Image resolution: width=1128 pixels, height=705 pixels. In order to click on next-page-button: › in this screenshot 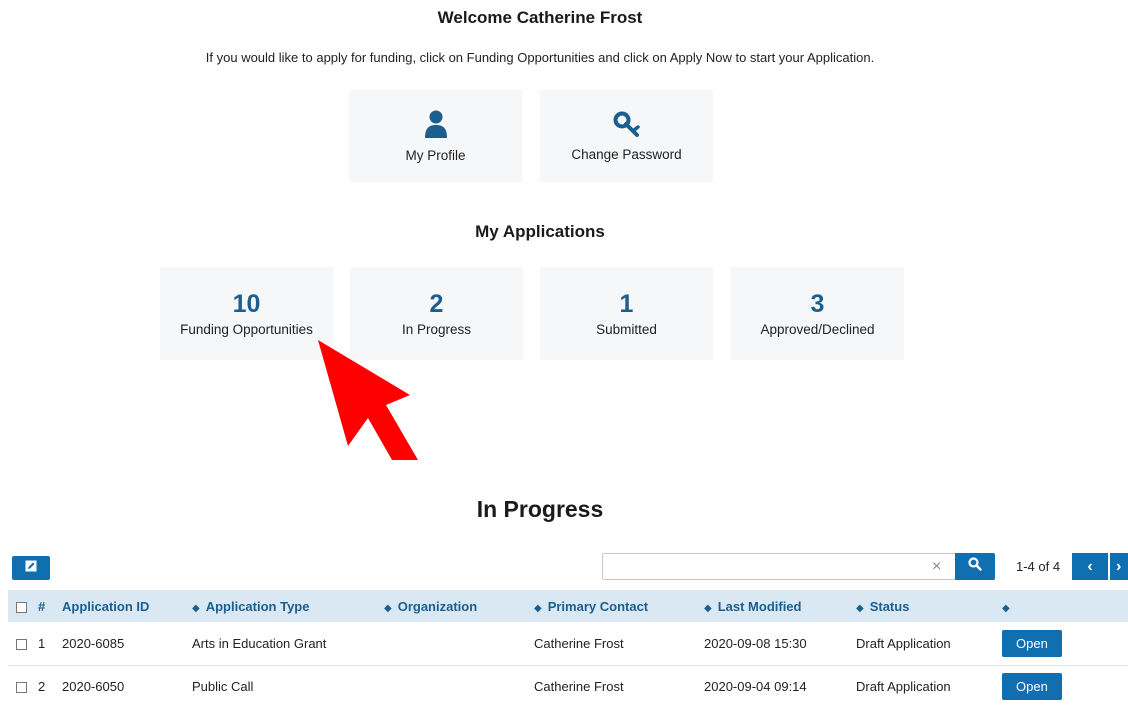, I will do `click(1119, 566)`.